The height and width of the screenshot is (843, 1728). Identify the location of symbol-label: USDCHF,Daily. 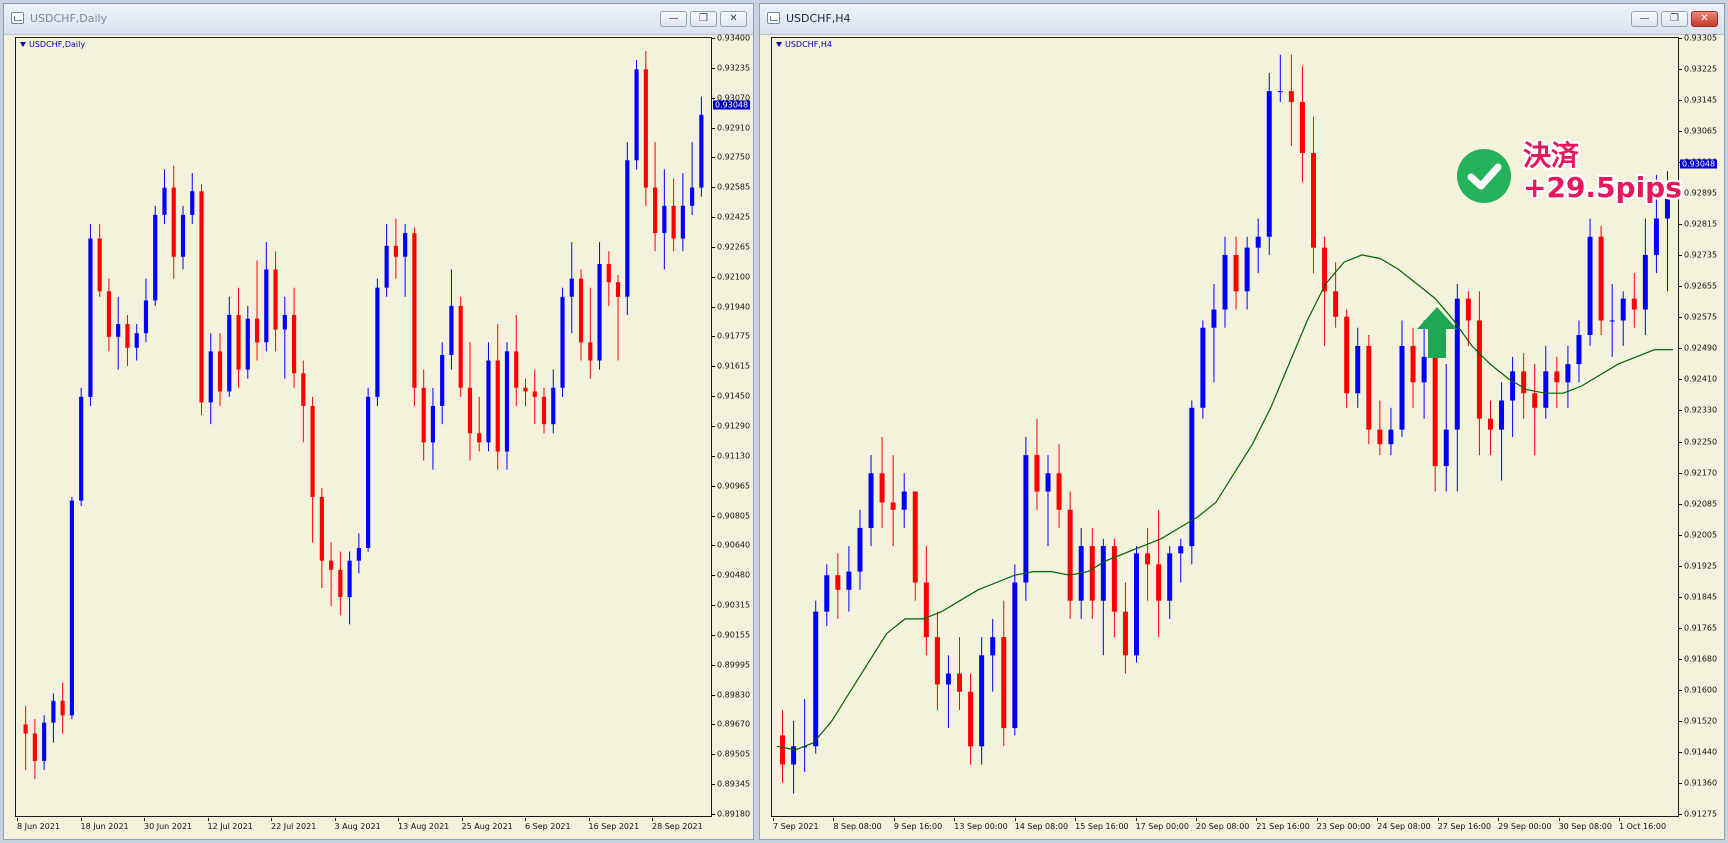
(52, 44).